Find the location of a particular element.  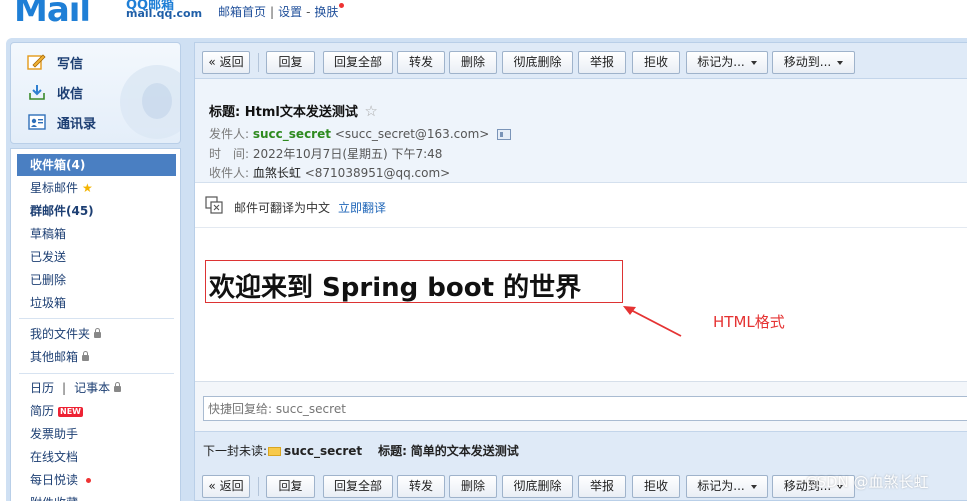

app-daily-reading: 每日悦读 is located at coordinates (95, 480).